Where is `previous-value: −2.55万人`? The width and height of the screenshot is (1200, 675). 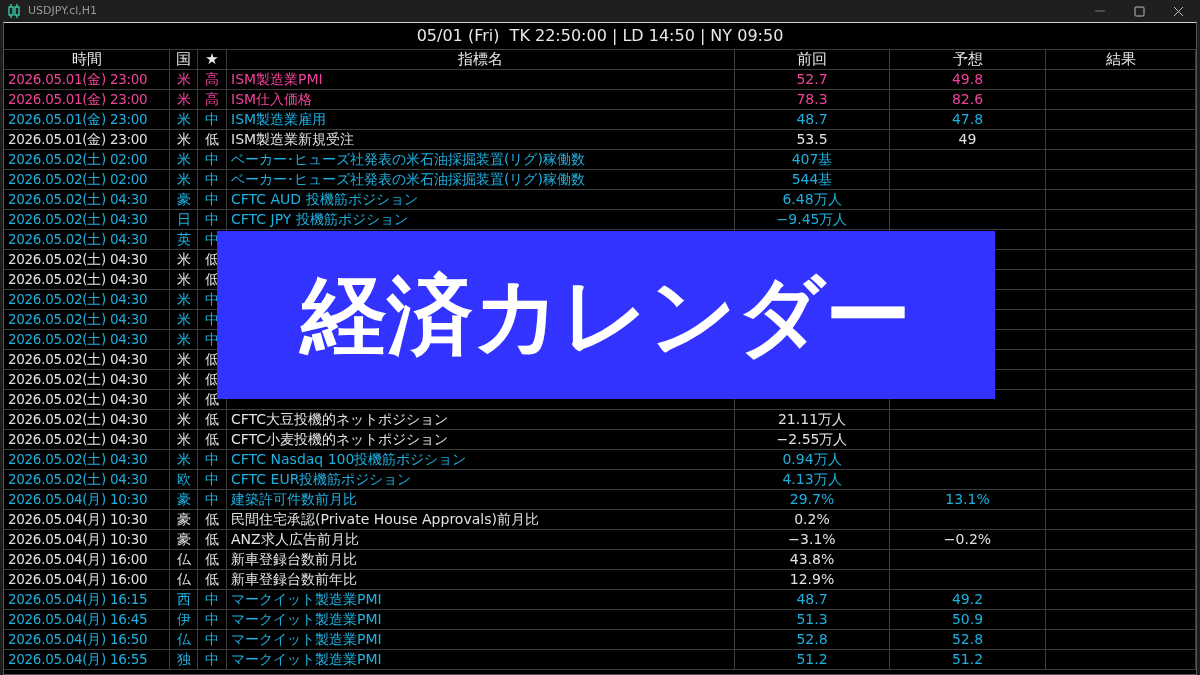
previous-value: −2.55万人 is located at coordinates (812, 439).